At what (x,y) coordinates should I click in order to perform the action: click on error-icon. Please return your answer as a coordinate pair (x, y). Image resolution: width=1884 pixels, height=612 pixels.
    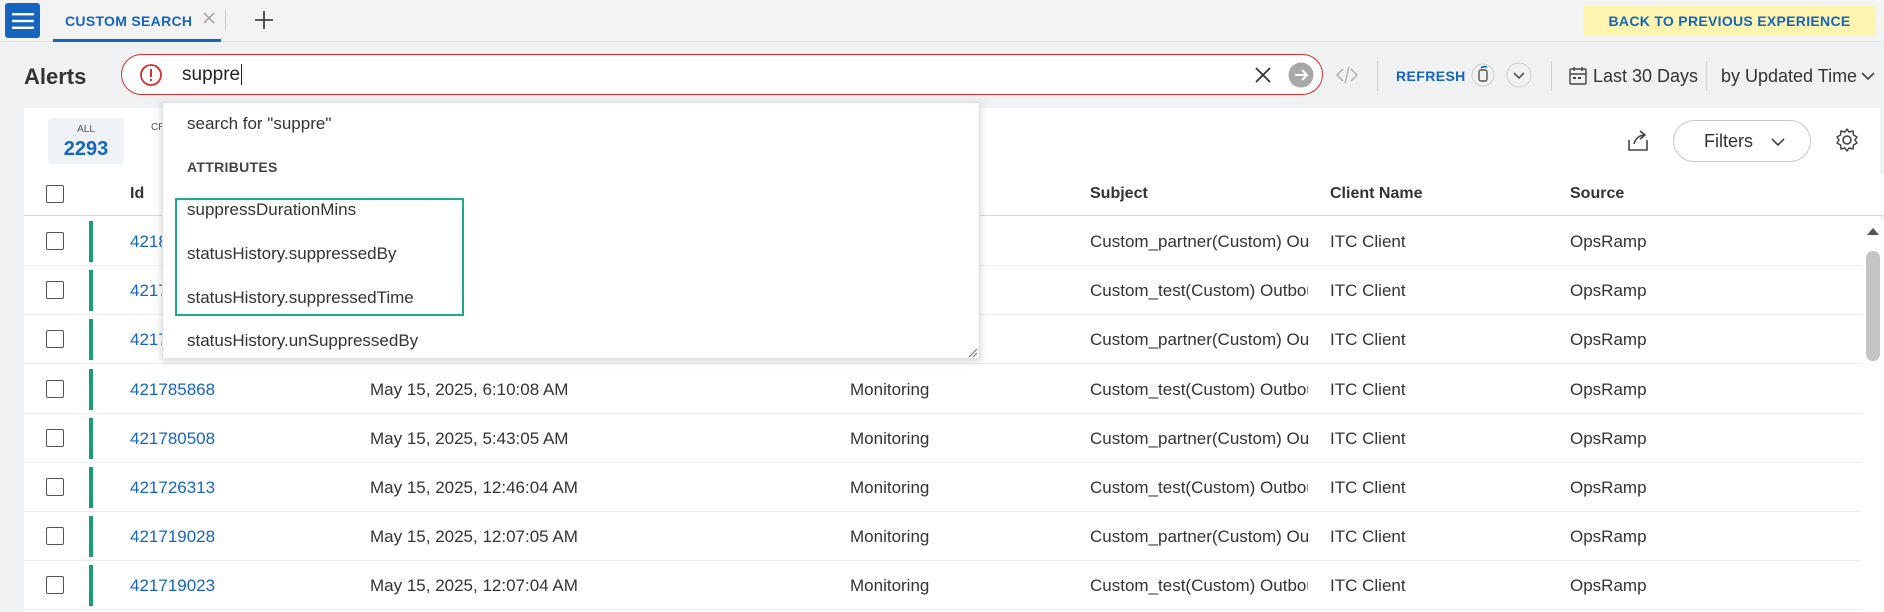
    Looking at the image, I should click on (151, 75).